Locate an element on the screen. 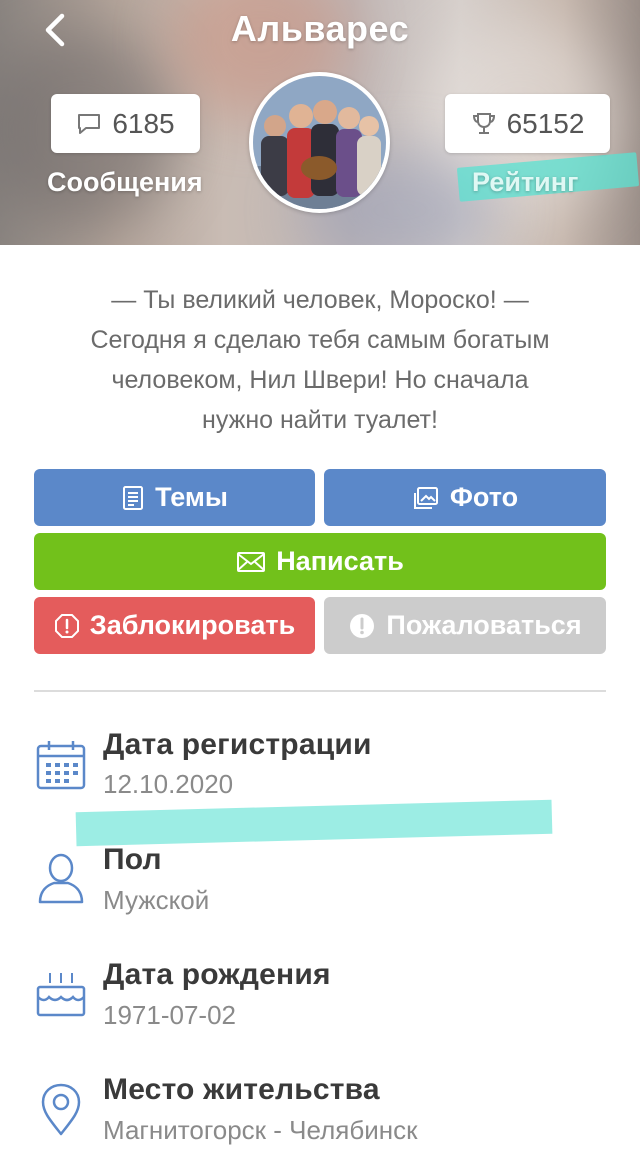 Image resolution: width=640 pixels, height=1170 pixels. rating-count: 65152 is located at coordinates (545, 123).